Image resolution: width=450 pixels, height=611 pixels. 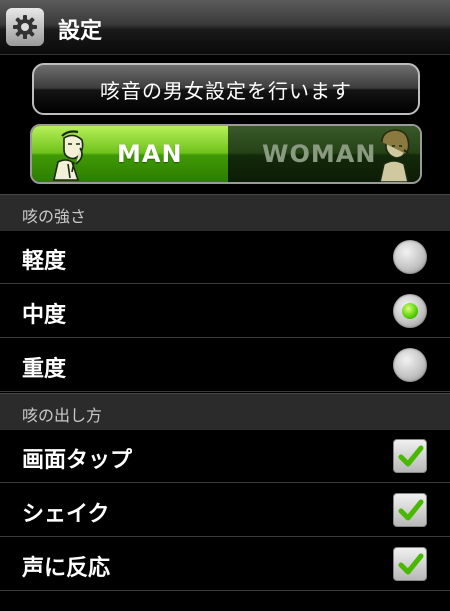 I want to click on gender-label-man: MAN, so click(x=150, y=154).